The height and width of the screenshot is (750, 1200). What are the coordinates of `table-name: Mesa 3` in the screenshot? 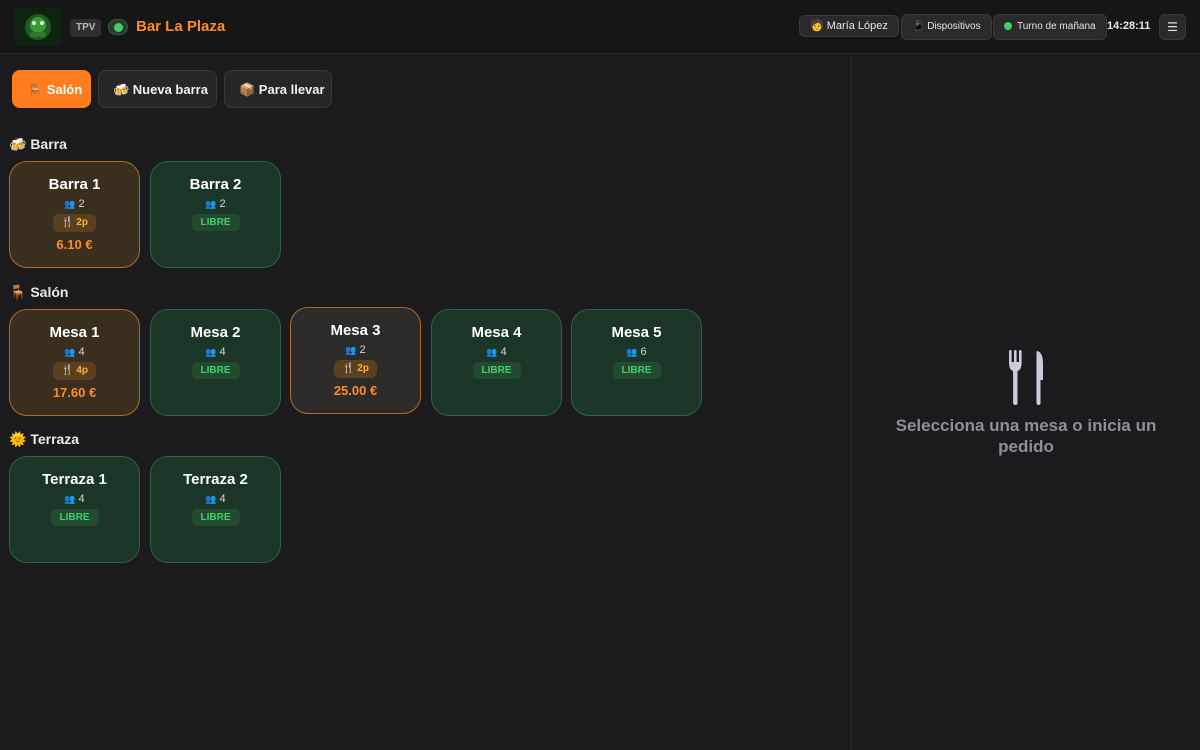 It's located at (355, 330).